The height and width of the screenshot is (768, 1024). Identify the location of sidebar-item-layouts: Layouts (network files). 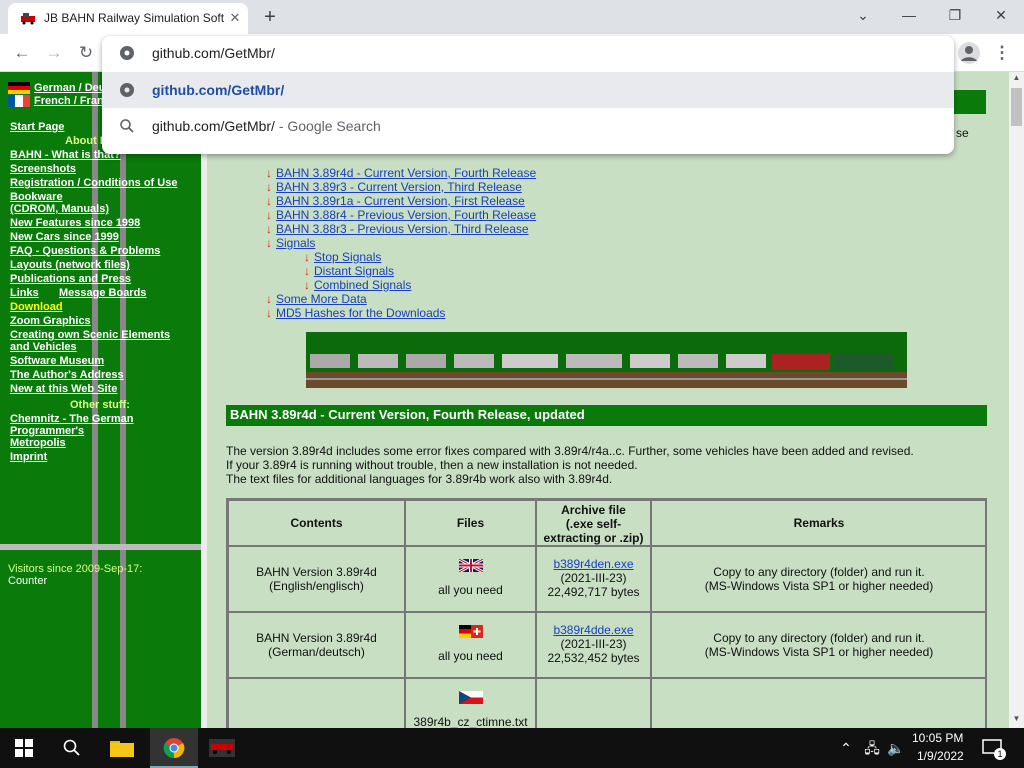
(70, 265).